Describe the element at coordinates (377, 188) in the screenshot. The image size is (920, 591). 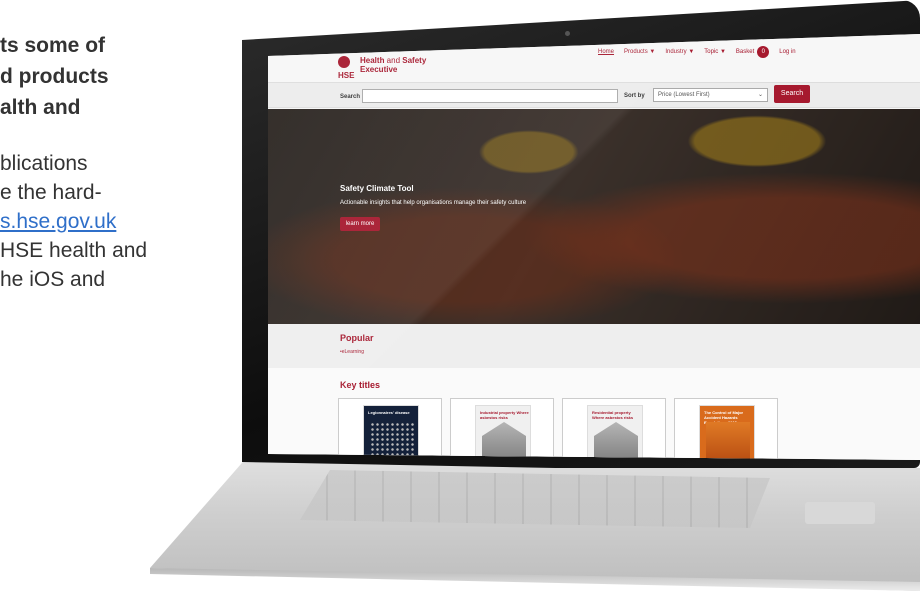
I see `hero-title: Safety Climate Tool` at that location.